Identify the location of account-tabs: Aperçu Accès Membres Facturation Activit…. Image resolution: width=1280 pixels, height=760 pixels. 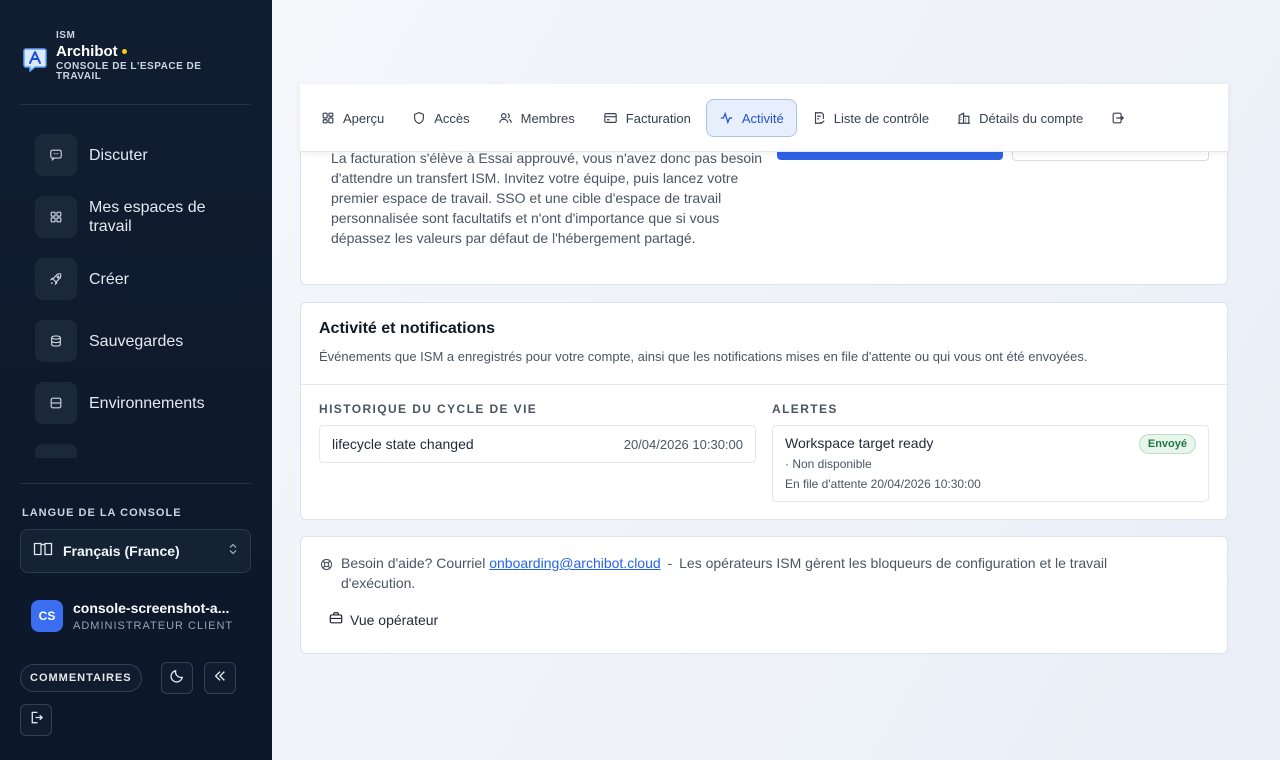
(764, 118).